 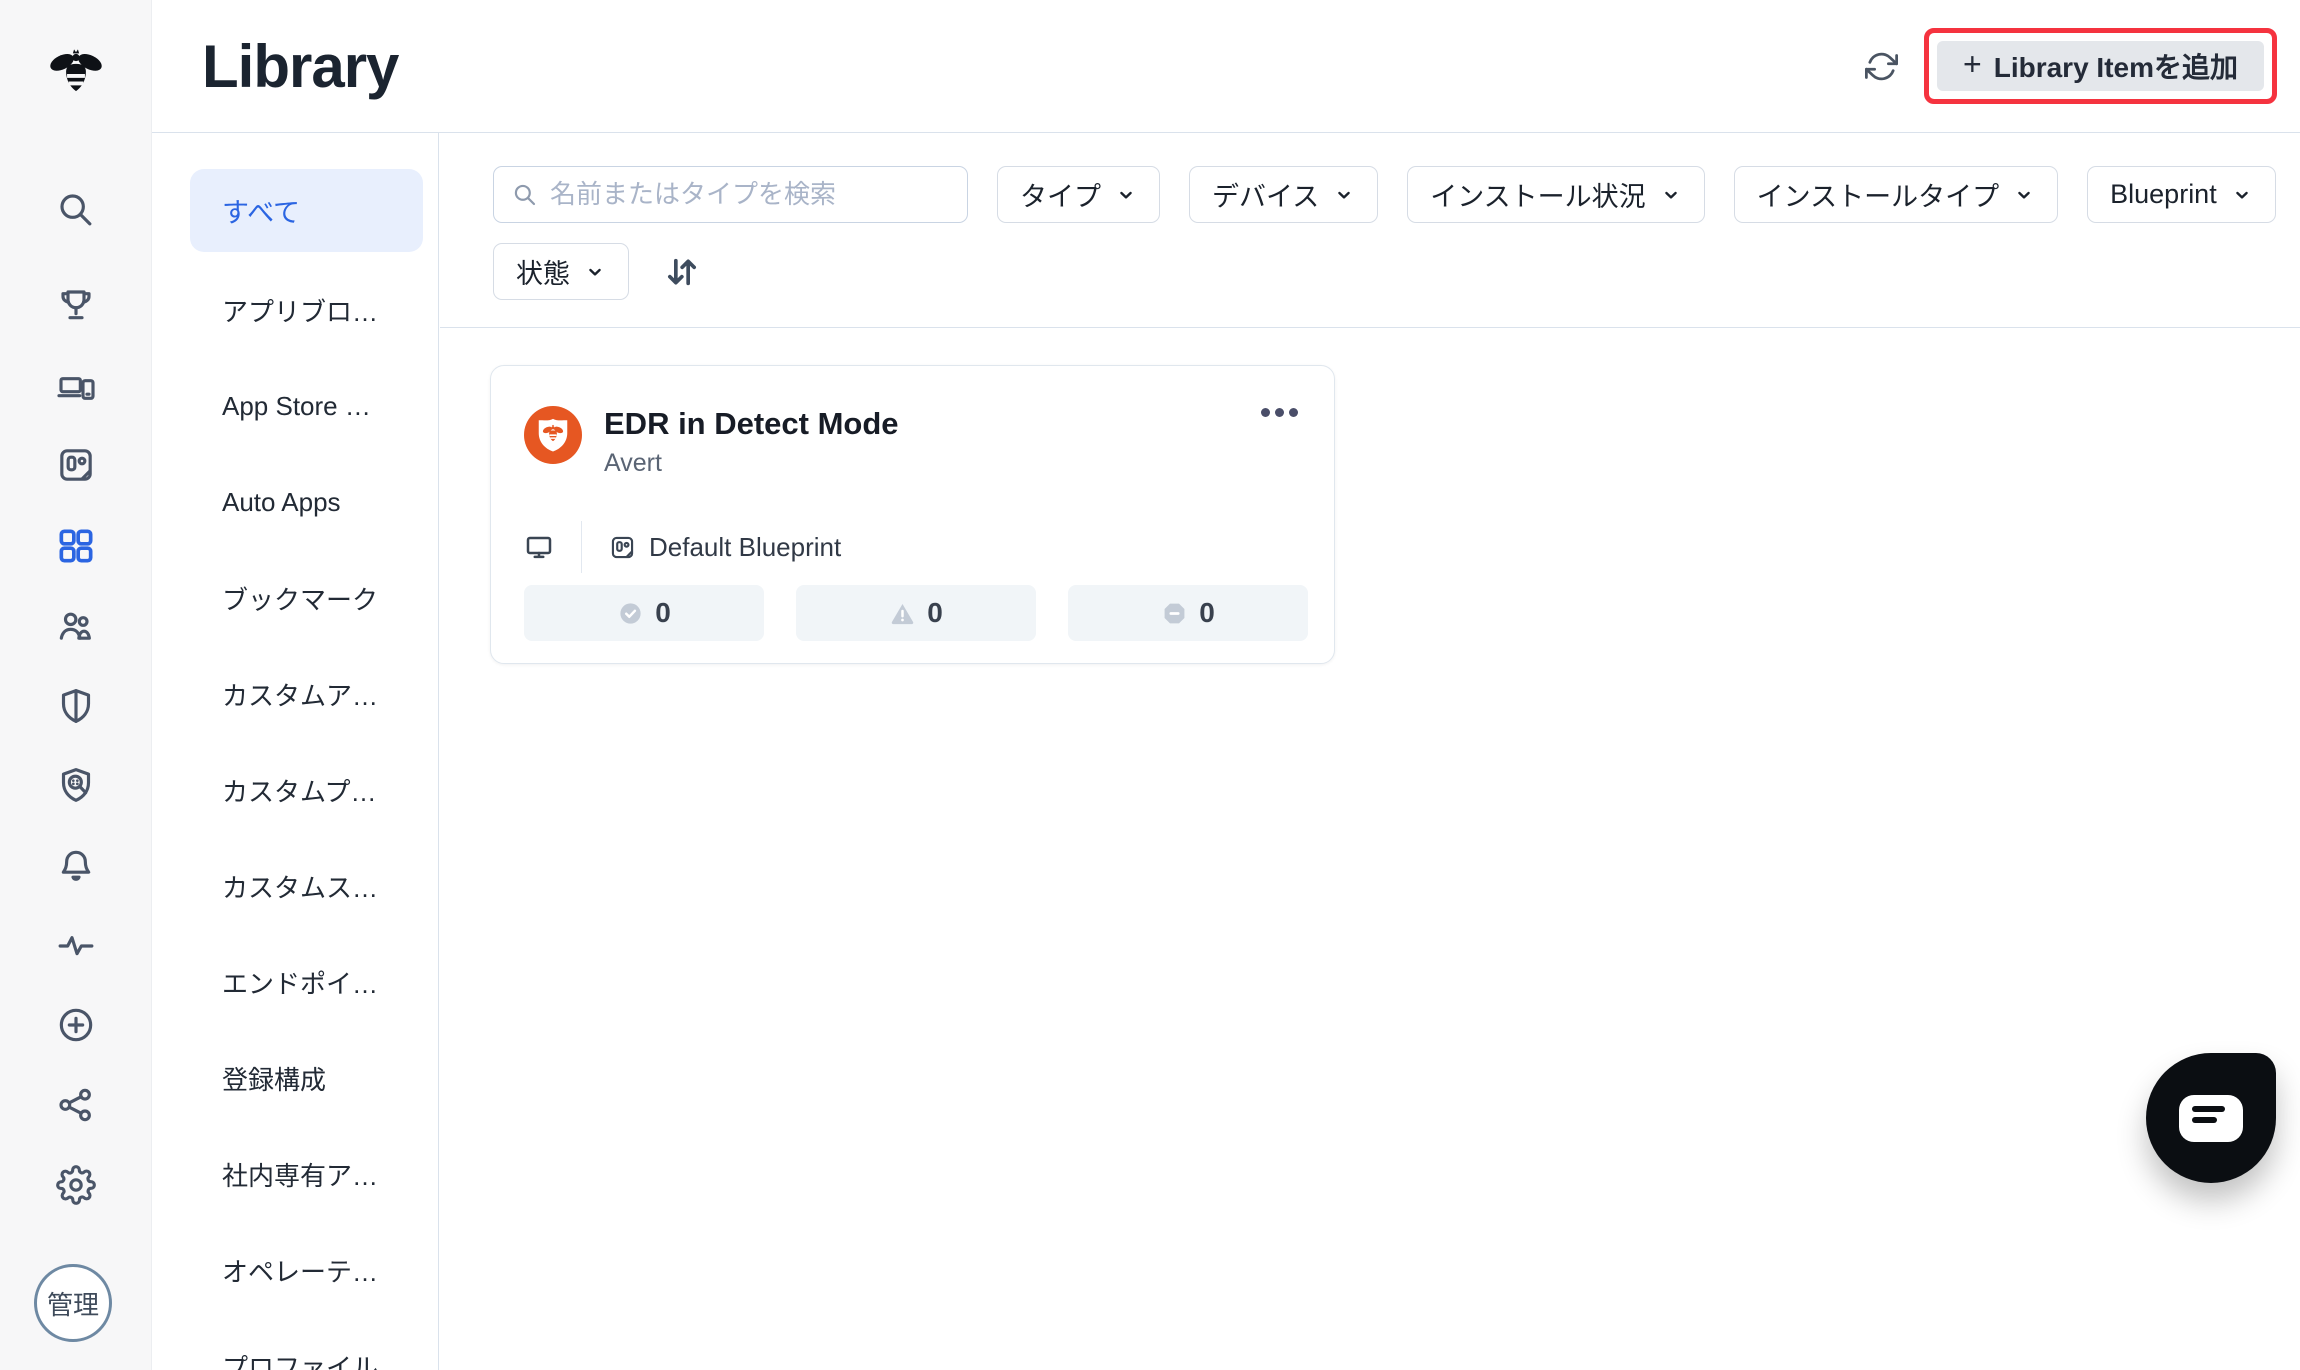 I want to click on filter-toolbar: タイプ デバイス インストール状況 インストールタイプ Blueprint, so click(x=1370, y=230).